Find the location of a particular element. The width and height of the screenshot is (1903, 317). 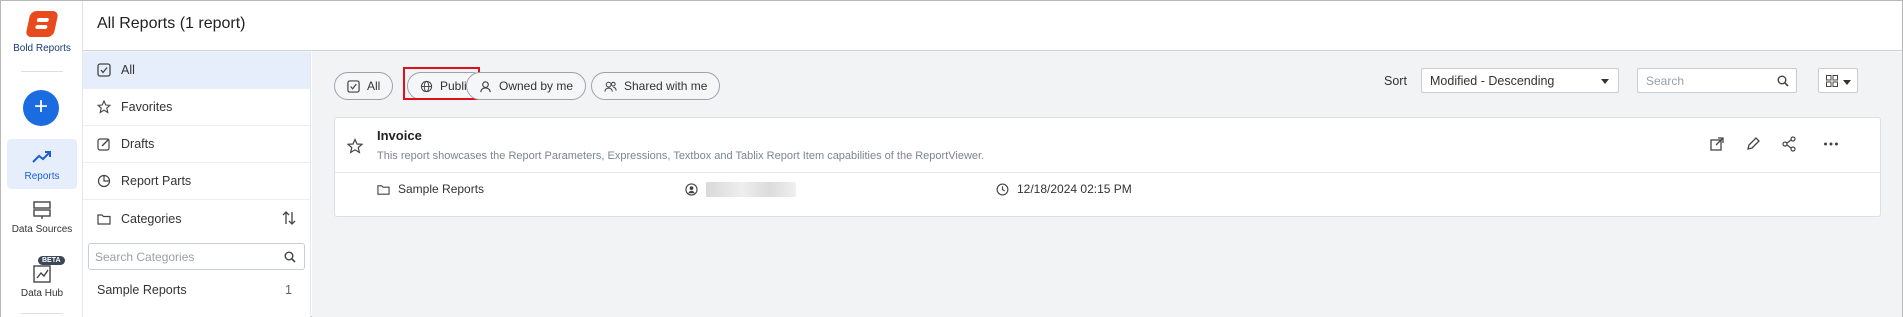

category-list-item: Sample Reports 1 is located at coordinates (196, 283).